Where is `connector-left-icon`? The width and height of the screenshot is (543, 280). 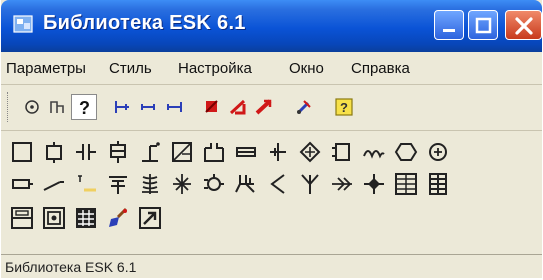
connector-left-icon is located at coordinates (122, 107).